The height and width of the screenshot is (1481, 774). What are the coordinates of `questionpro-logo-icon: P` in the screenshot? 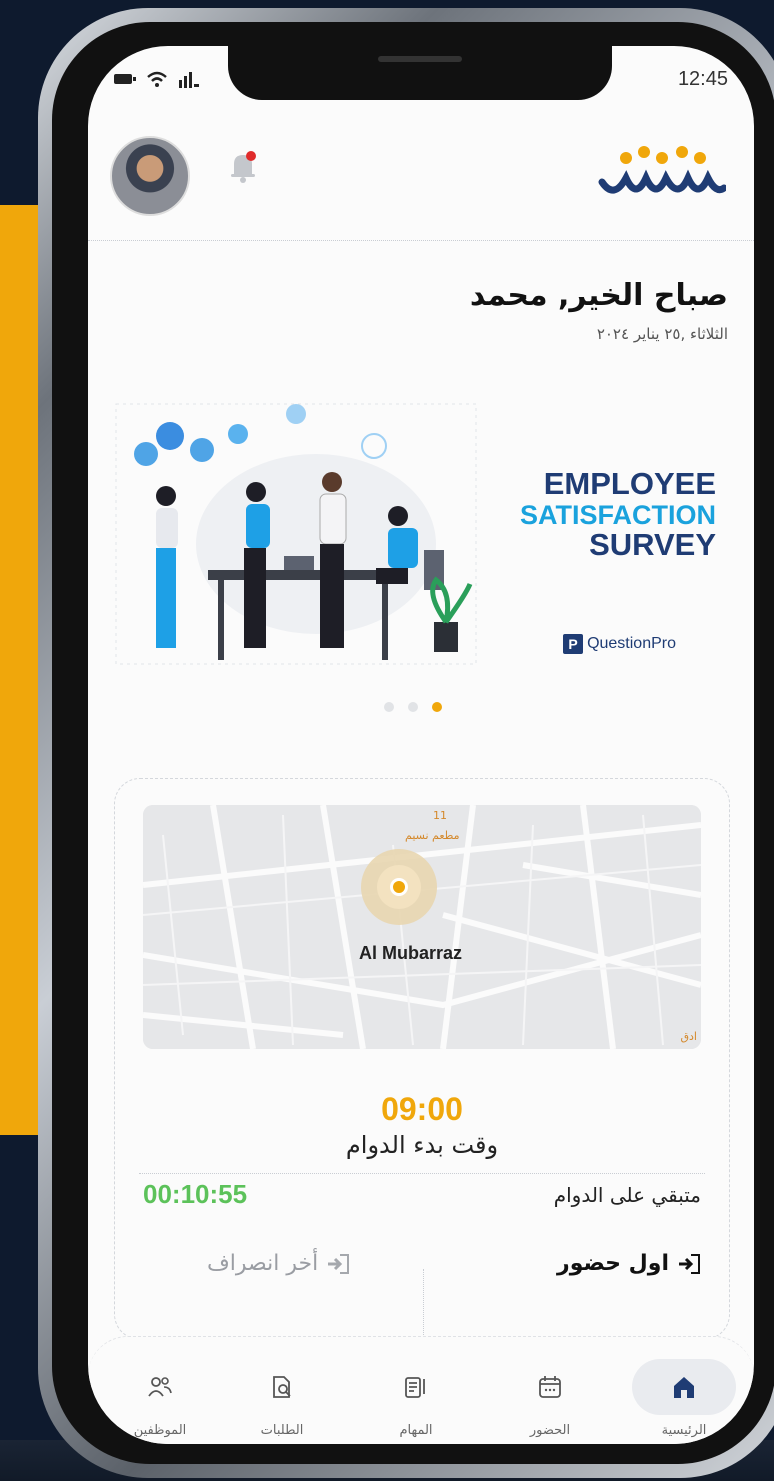 It's located at (573, 644).